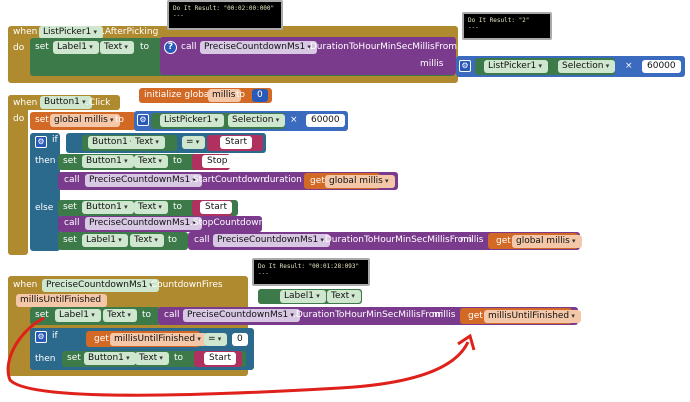 This screenshot has width=690, height=402. What do you see at coordinates (45, 161) in the screenshot?
I see `then-keyword: then` at bounding box center [45, 161].